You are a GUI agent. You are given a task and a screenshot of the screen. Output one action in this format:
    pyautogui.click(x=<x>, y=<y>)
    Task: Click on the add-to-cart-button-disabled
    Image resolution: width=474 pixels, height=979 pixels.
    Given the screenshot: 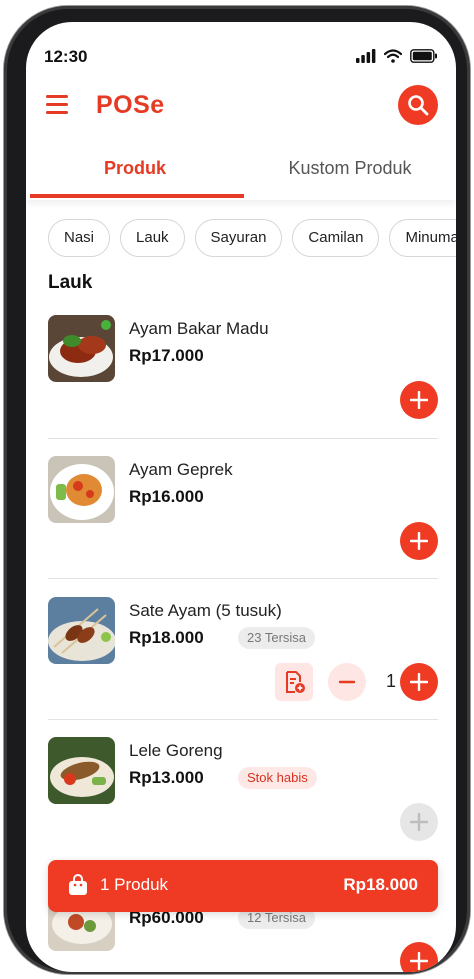 What is the action you would take?
    pyautogui.click(x=419, y=822)
    